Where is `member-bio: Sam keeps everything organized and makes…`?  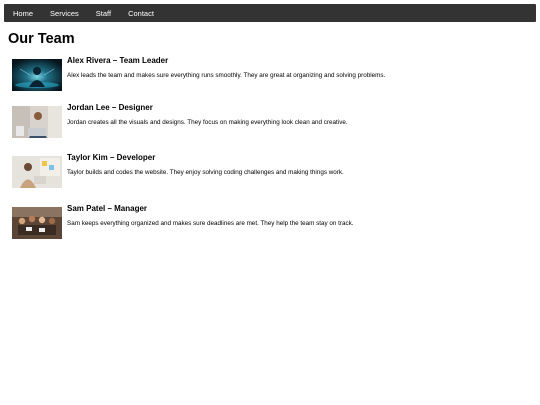 member-bio: Sam keeps everything organized and makes… is located at coordinates (210, 223).